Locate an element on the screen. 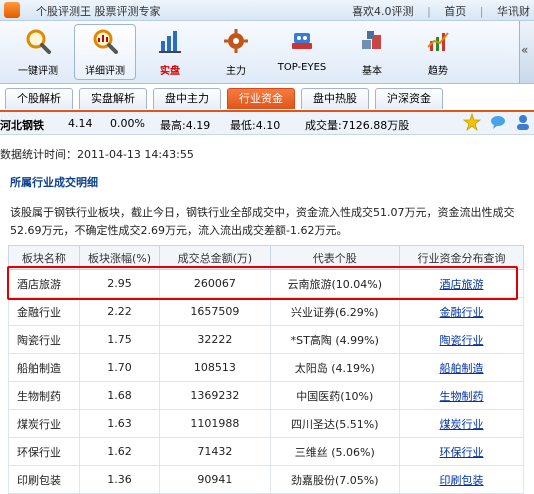 The width and height of the screenshot is (534, 494). btn-fundamental: 基本 is located at coordinates (372, 52).